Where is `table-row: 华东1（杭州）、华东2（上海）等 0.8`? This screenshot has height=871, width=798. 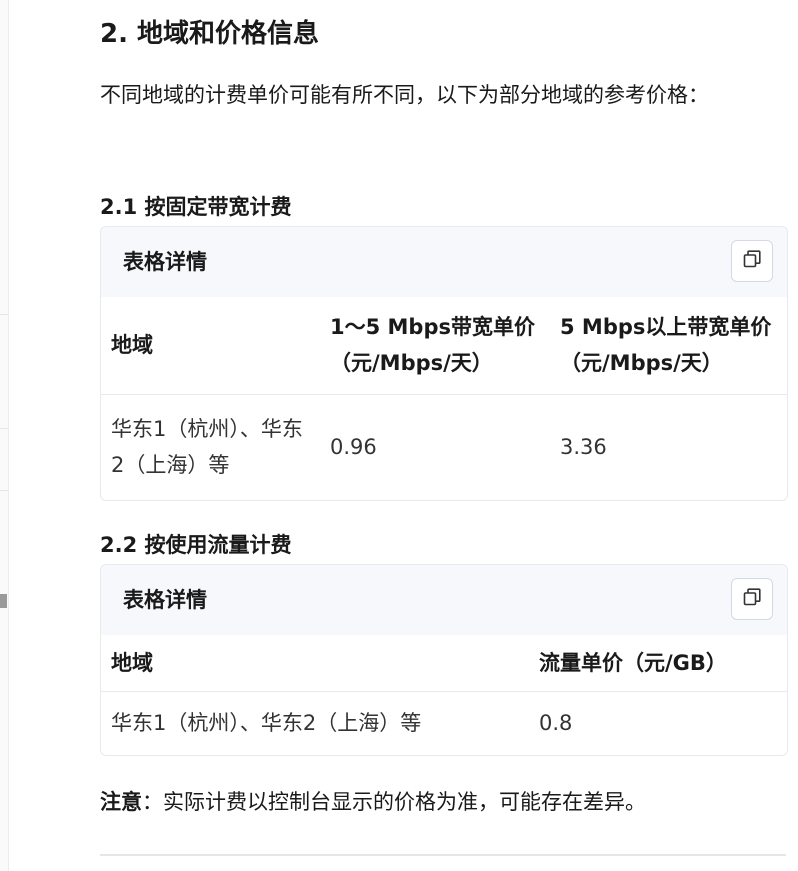
table-row: 华东1（杭州）、华东2（上海）等 0.8 is located at coordinates (444, 722).